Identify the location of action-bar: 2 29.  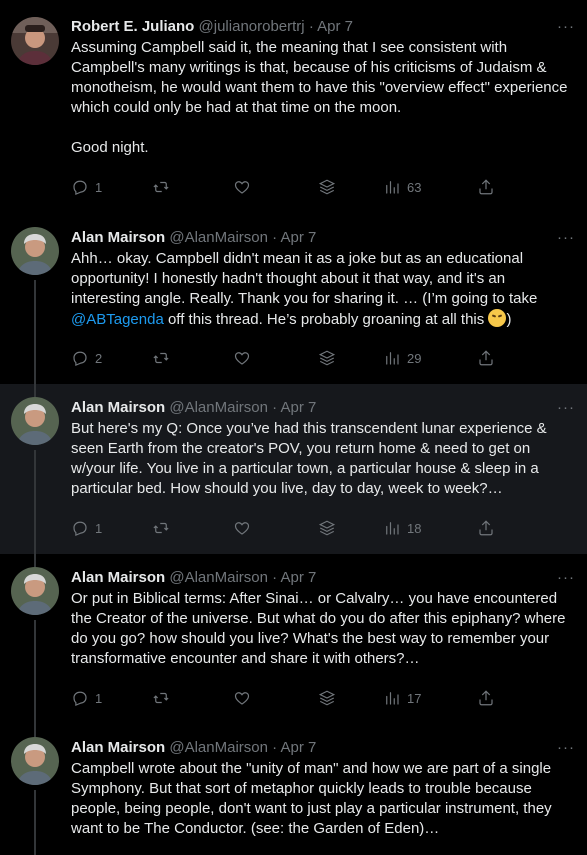
(322, 358).